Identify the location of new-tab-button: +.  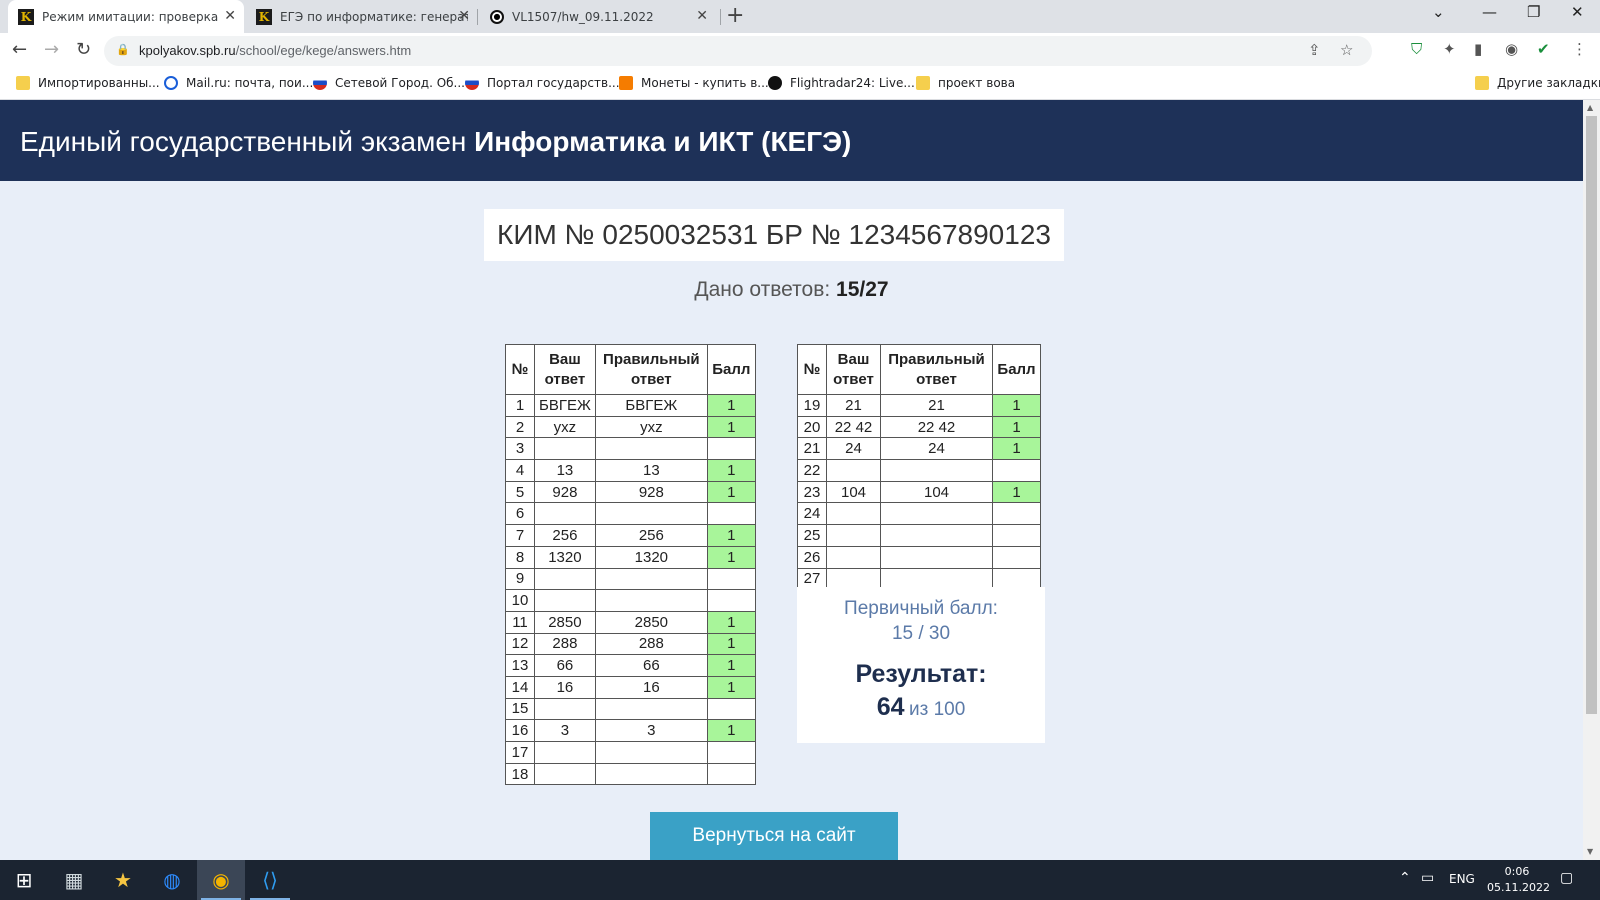
(735, 15).